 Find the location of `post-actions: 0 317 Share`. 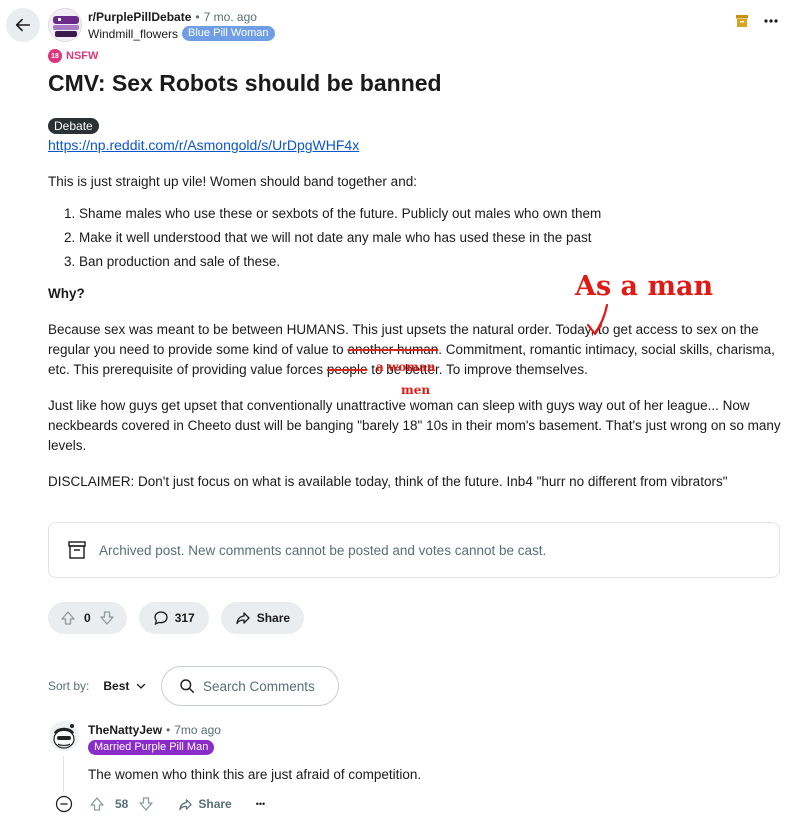

post-actions: 0 317 Share is located at coordinates (176, 618).